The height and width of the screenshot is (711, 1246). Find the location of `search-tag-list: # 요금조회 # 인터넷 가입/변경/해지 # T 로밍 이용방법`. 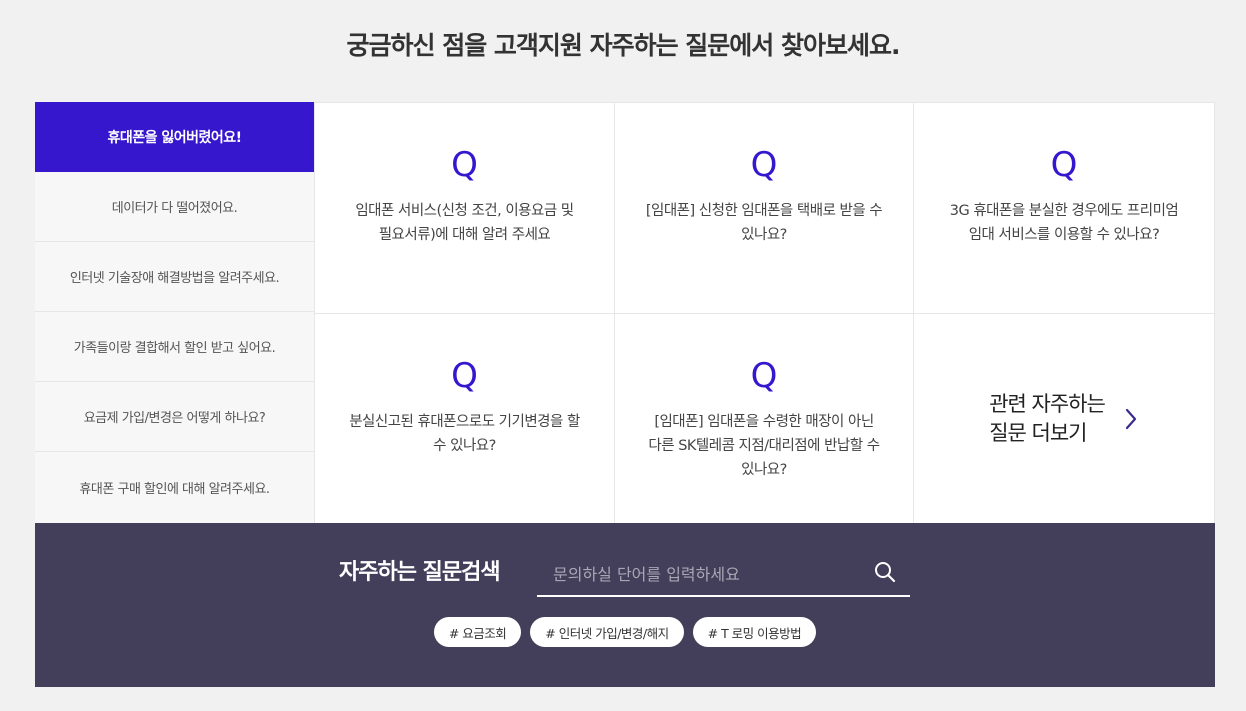

search-tag-list: # 요금조회 # 인터넷 가입/변경/해지 # T 로밍 이용방법 is located at coordinates (625, 632).